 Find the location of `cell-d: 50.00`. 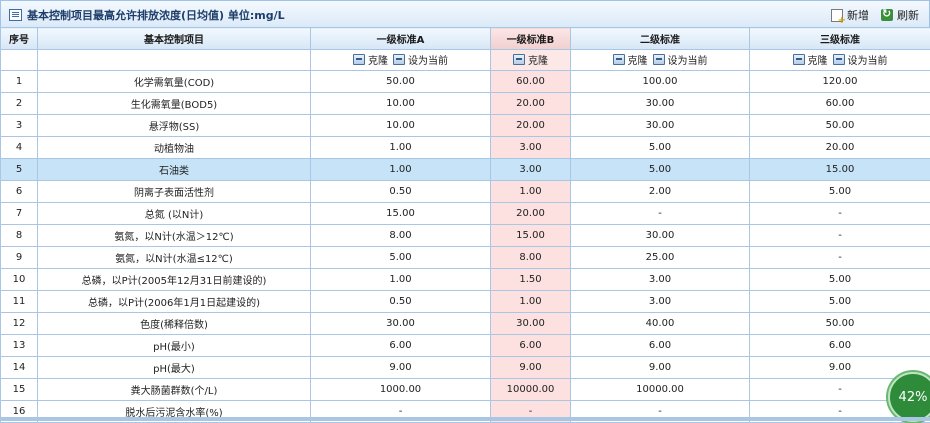

cell-d: 50.00 is located at coordinates (840, 126).